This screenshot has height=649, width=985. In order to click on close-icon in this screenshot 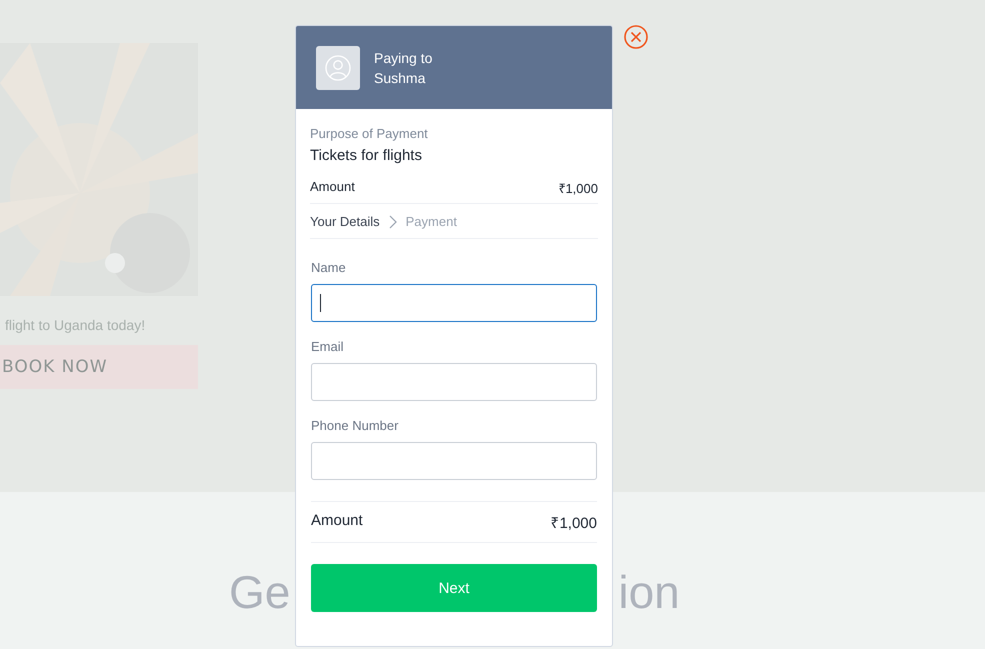, I will do `click(636, 37)`.